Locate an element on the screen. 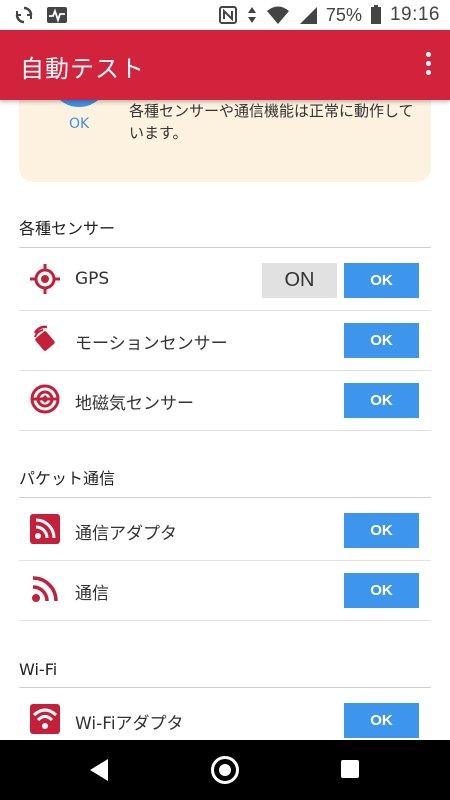 The height and width of the screenshot is (800, 450). signal-icon is located at coordinates (308, 15).